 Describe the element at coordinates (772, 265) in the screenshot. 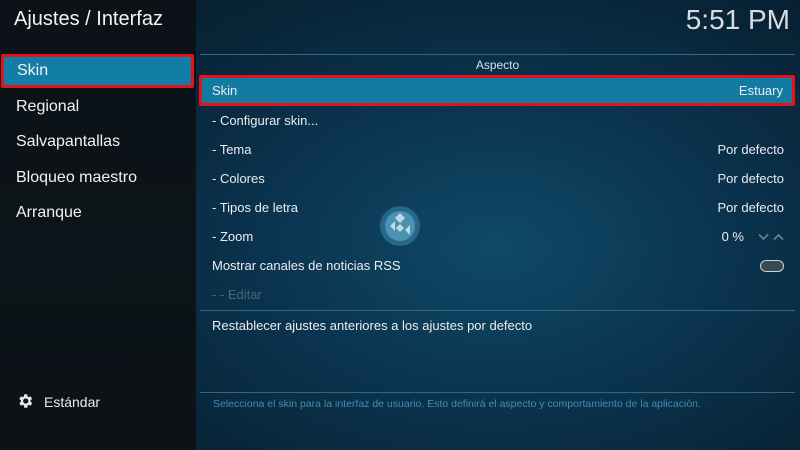

I see `rss-toggle` at that location.